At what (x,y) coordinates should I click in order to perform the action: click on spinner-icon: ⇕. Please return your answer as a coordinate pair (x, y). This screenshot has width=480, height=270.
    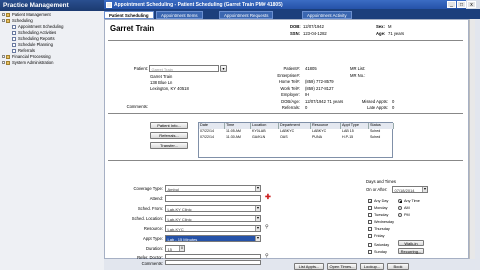
    Looking at the image, I should click on (181, 248).